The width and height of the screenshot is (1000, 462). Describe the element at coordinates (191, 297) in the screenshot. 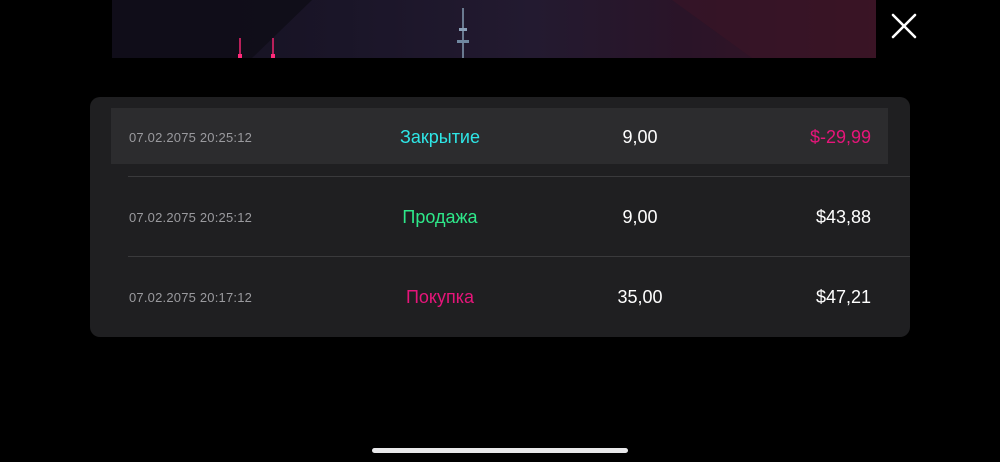

I see `row-date: 07.02.2075 20:17:12` at that location.